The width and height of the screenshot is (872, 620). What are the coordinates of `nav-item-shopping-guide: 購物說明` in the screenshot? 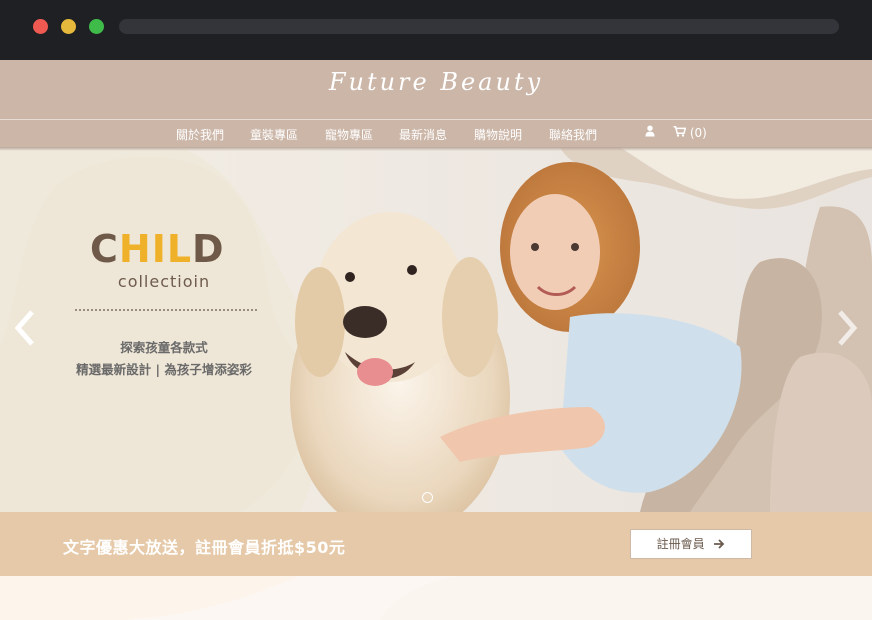 It's located at (498, 134).